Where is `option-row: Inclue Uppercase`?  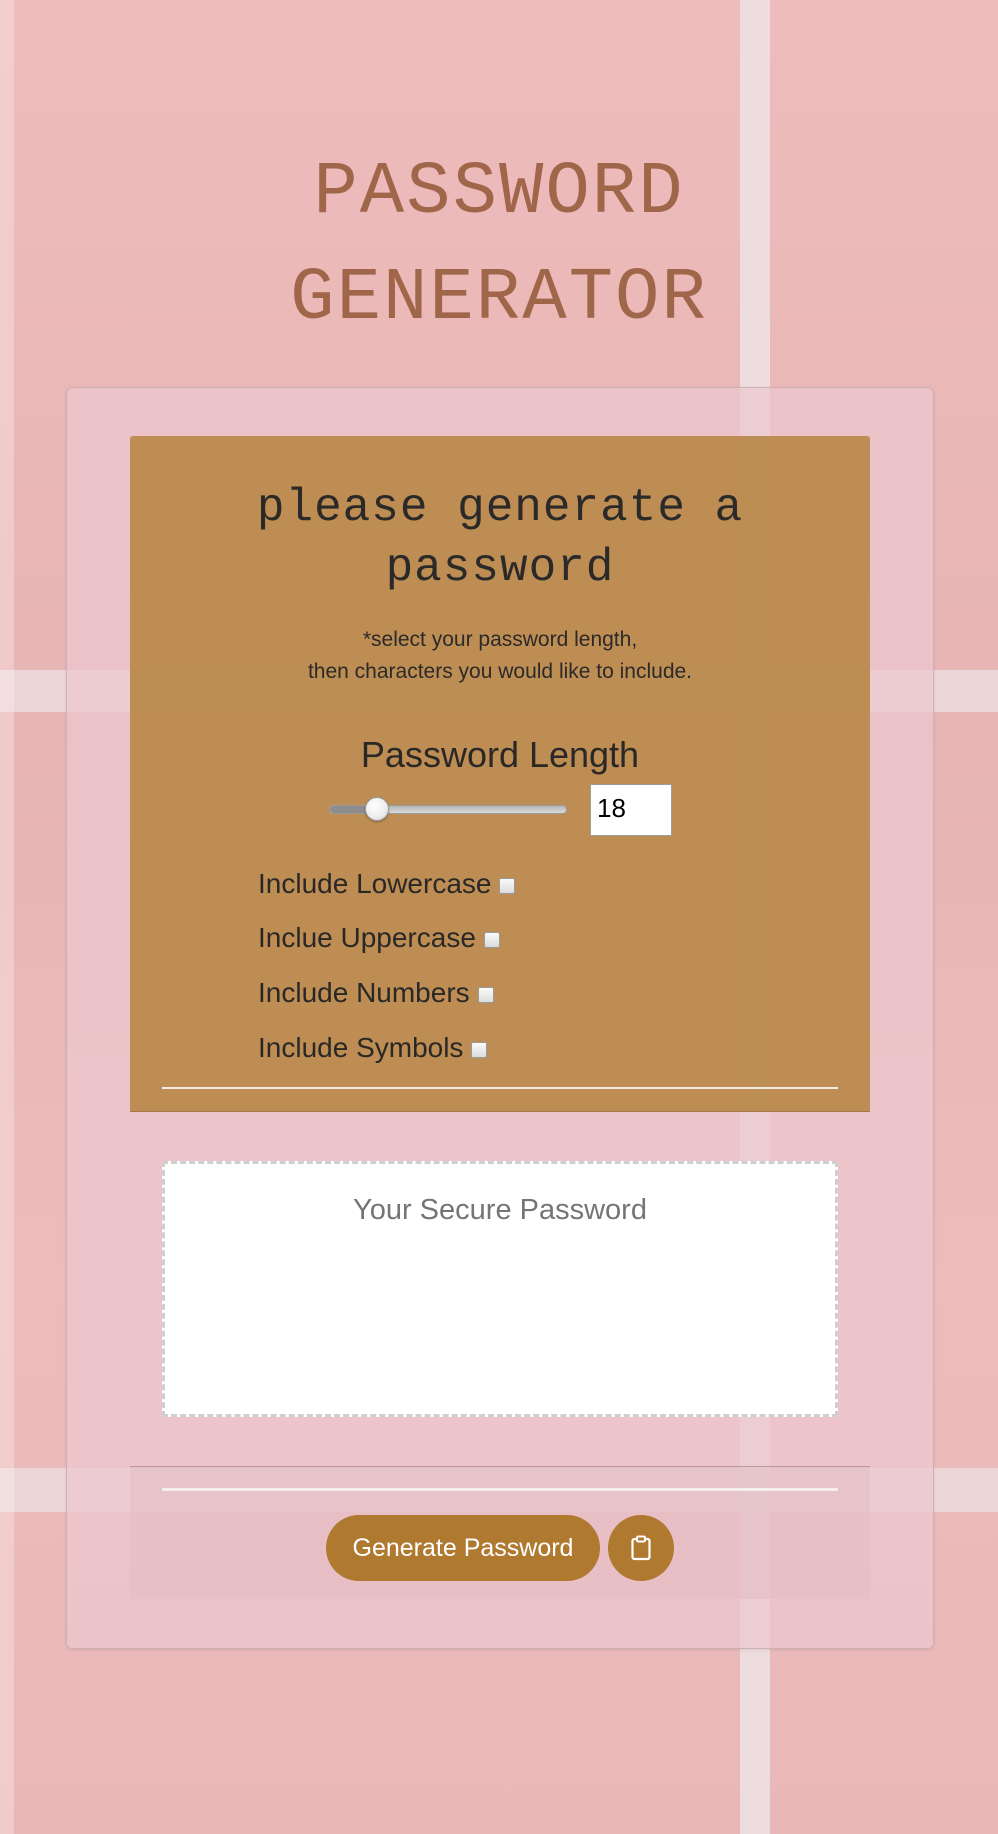
option-row: Inclue Uppercase is located at coordinates (379, 938).